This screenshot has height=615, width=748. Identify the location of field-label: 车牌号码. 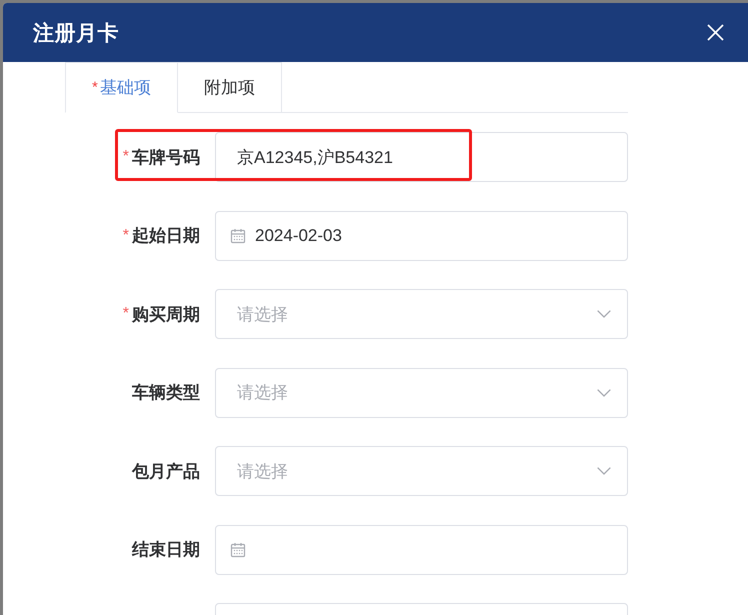
(166, 157).